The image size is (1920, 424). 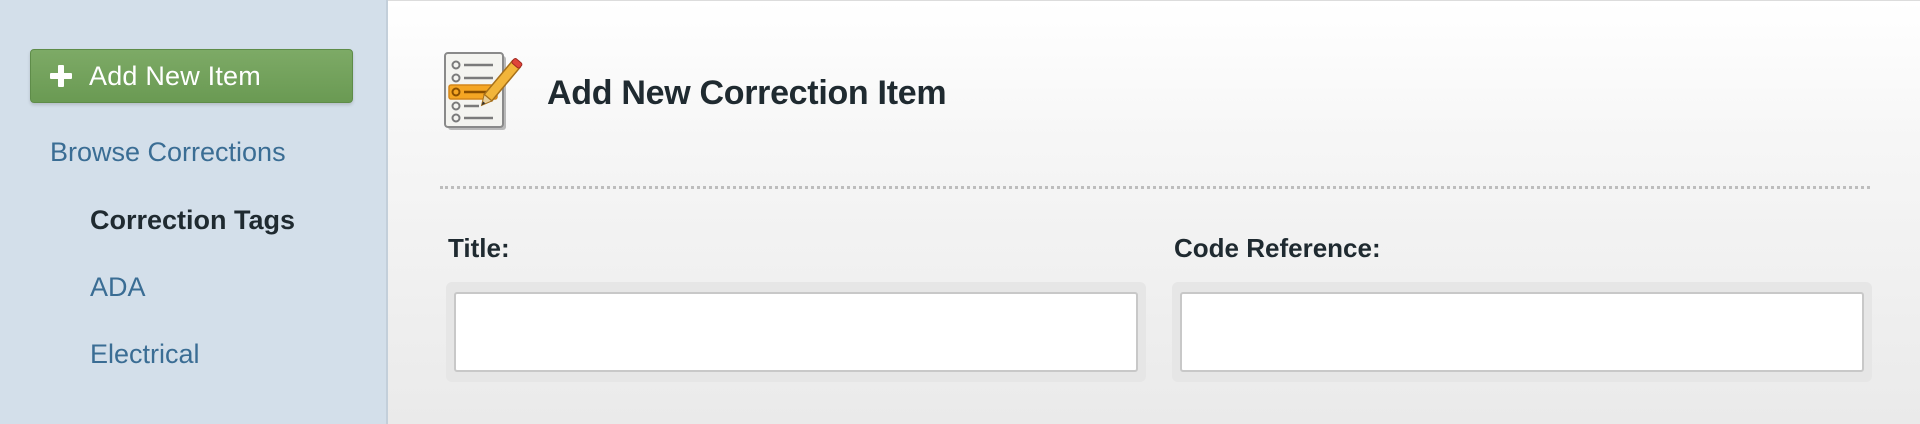 I want to click on add-new-item-label: Add New Item, so click(x=175, y=75).